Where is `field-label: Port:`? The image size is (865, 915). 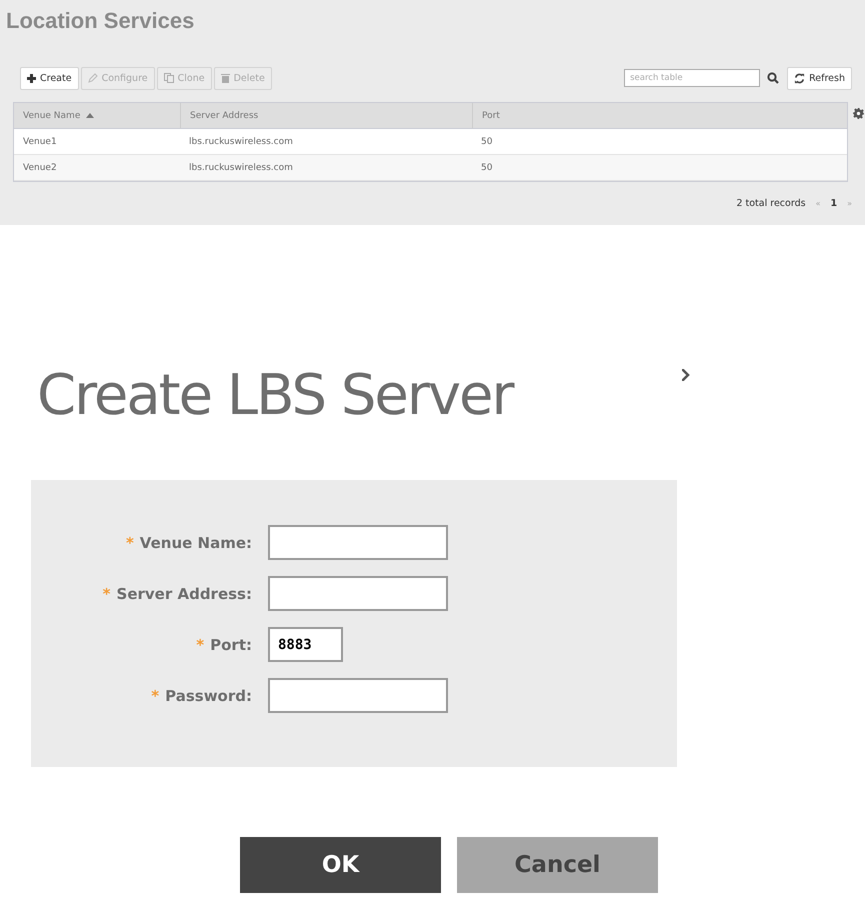
field-label: Port: is located at coordinates (231, 645).